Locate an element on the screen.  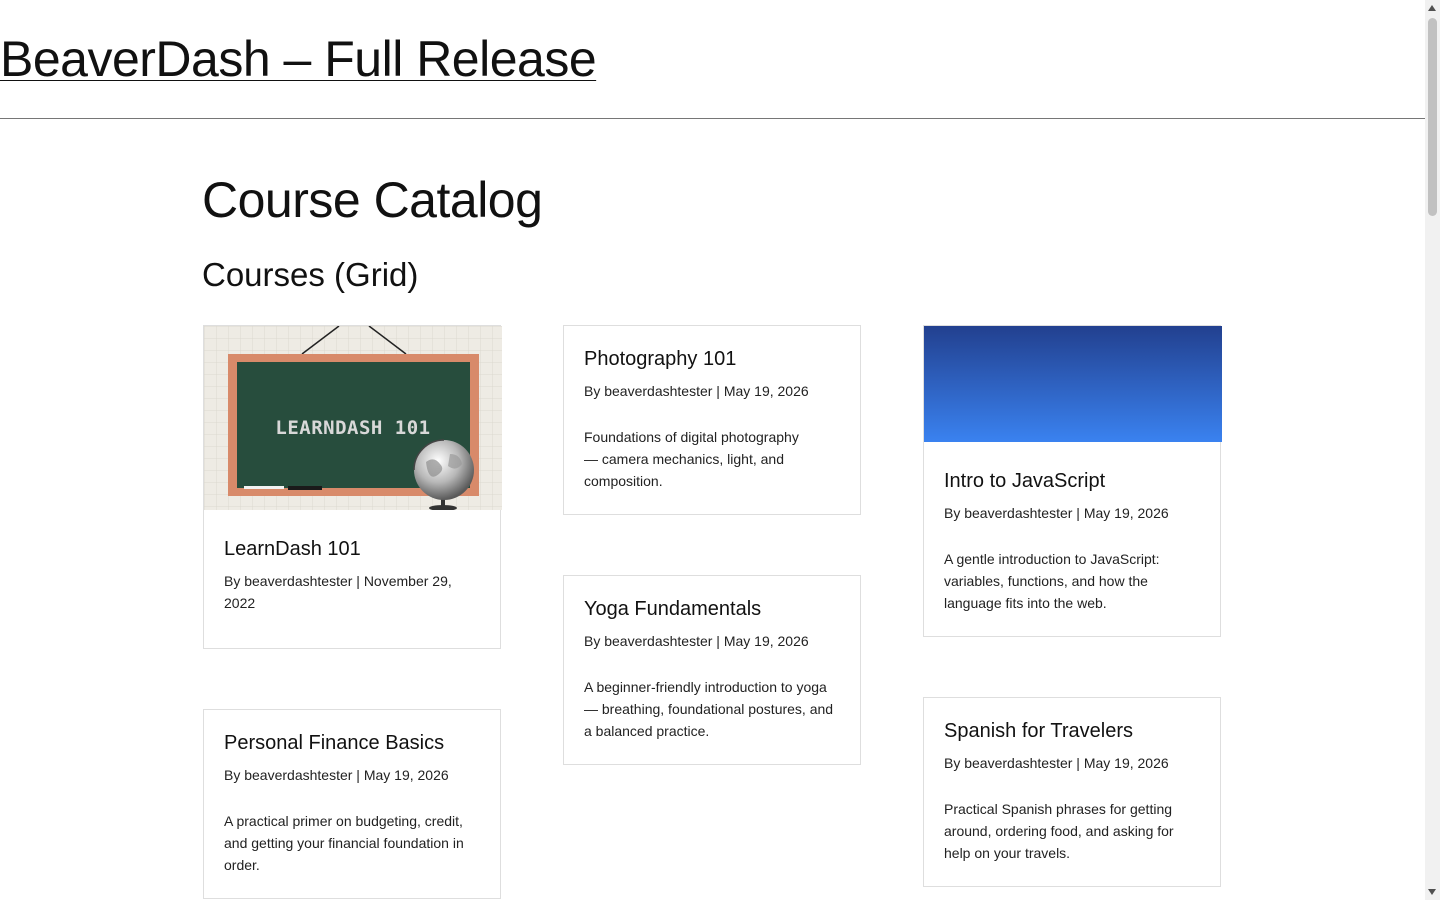
course-title-link: Photography 101 is located at coordinates (712, 359).